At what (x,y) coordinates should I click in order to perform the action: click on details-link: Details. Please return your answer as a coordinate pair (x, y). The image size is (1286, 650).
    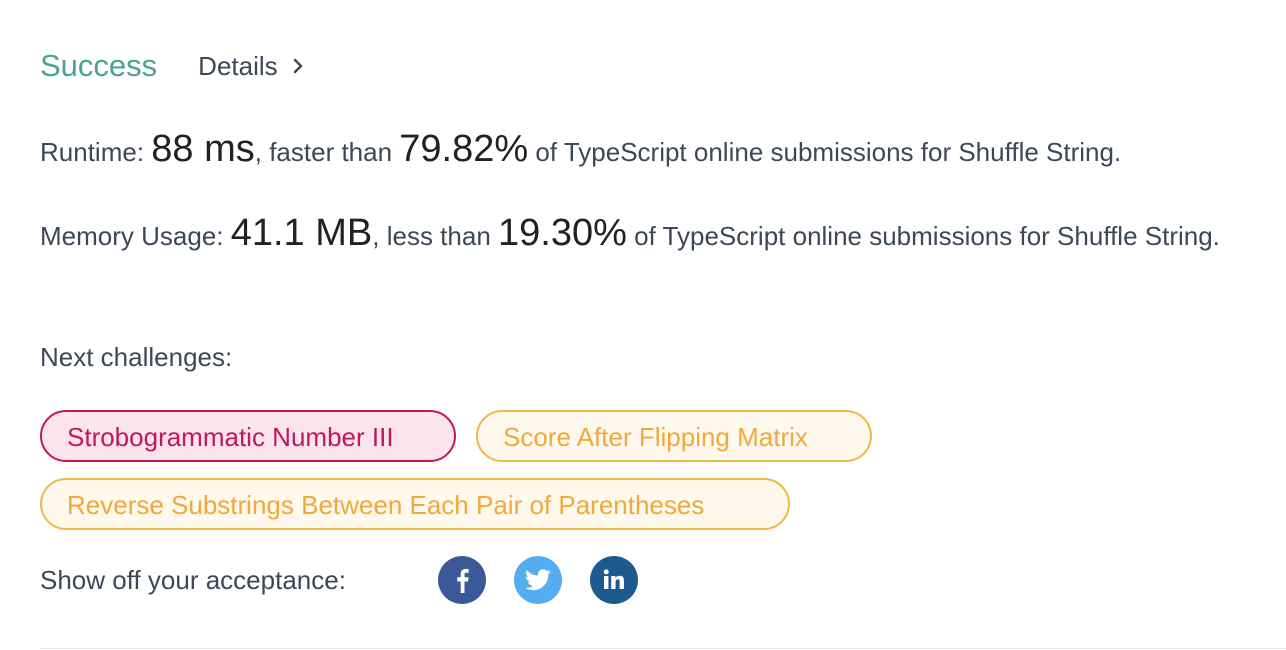
    Looking at the image, I should click on (251, 66).